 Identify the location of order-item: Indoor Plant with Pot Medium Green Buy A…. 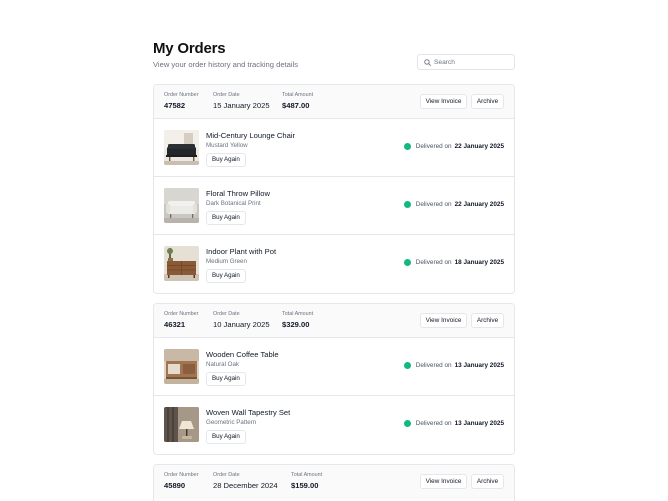
(334, 264).